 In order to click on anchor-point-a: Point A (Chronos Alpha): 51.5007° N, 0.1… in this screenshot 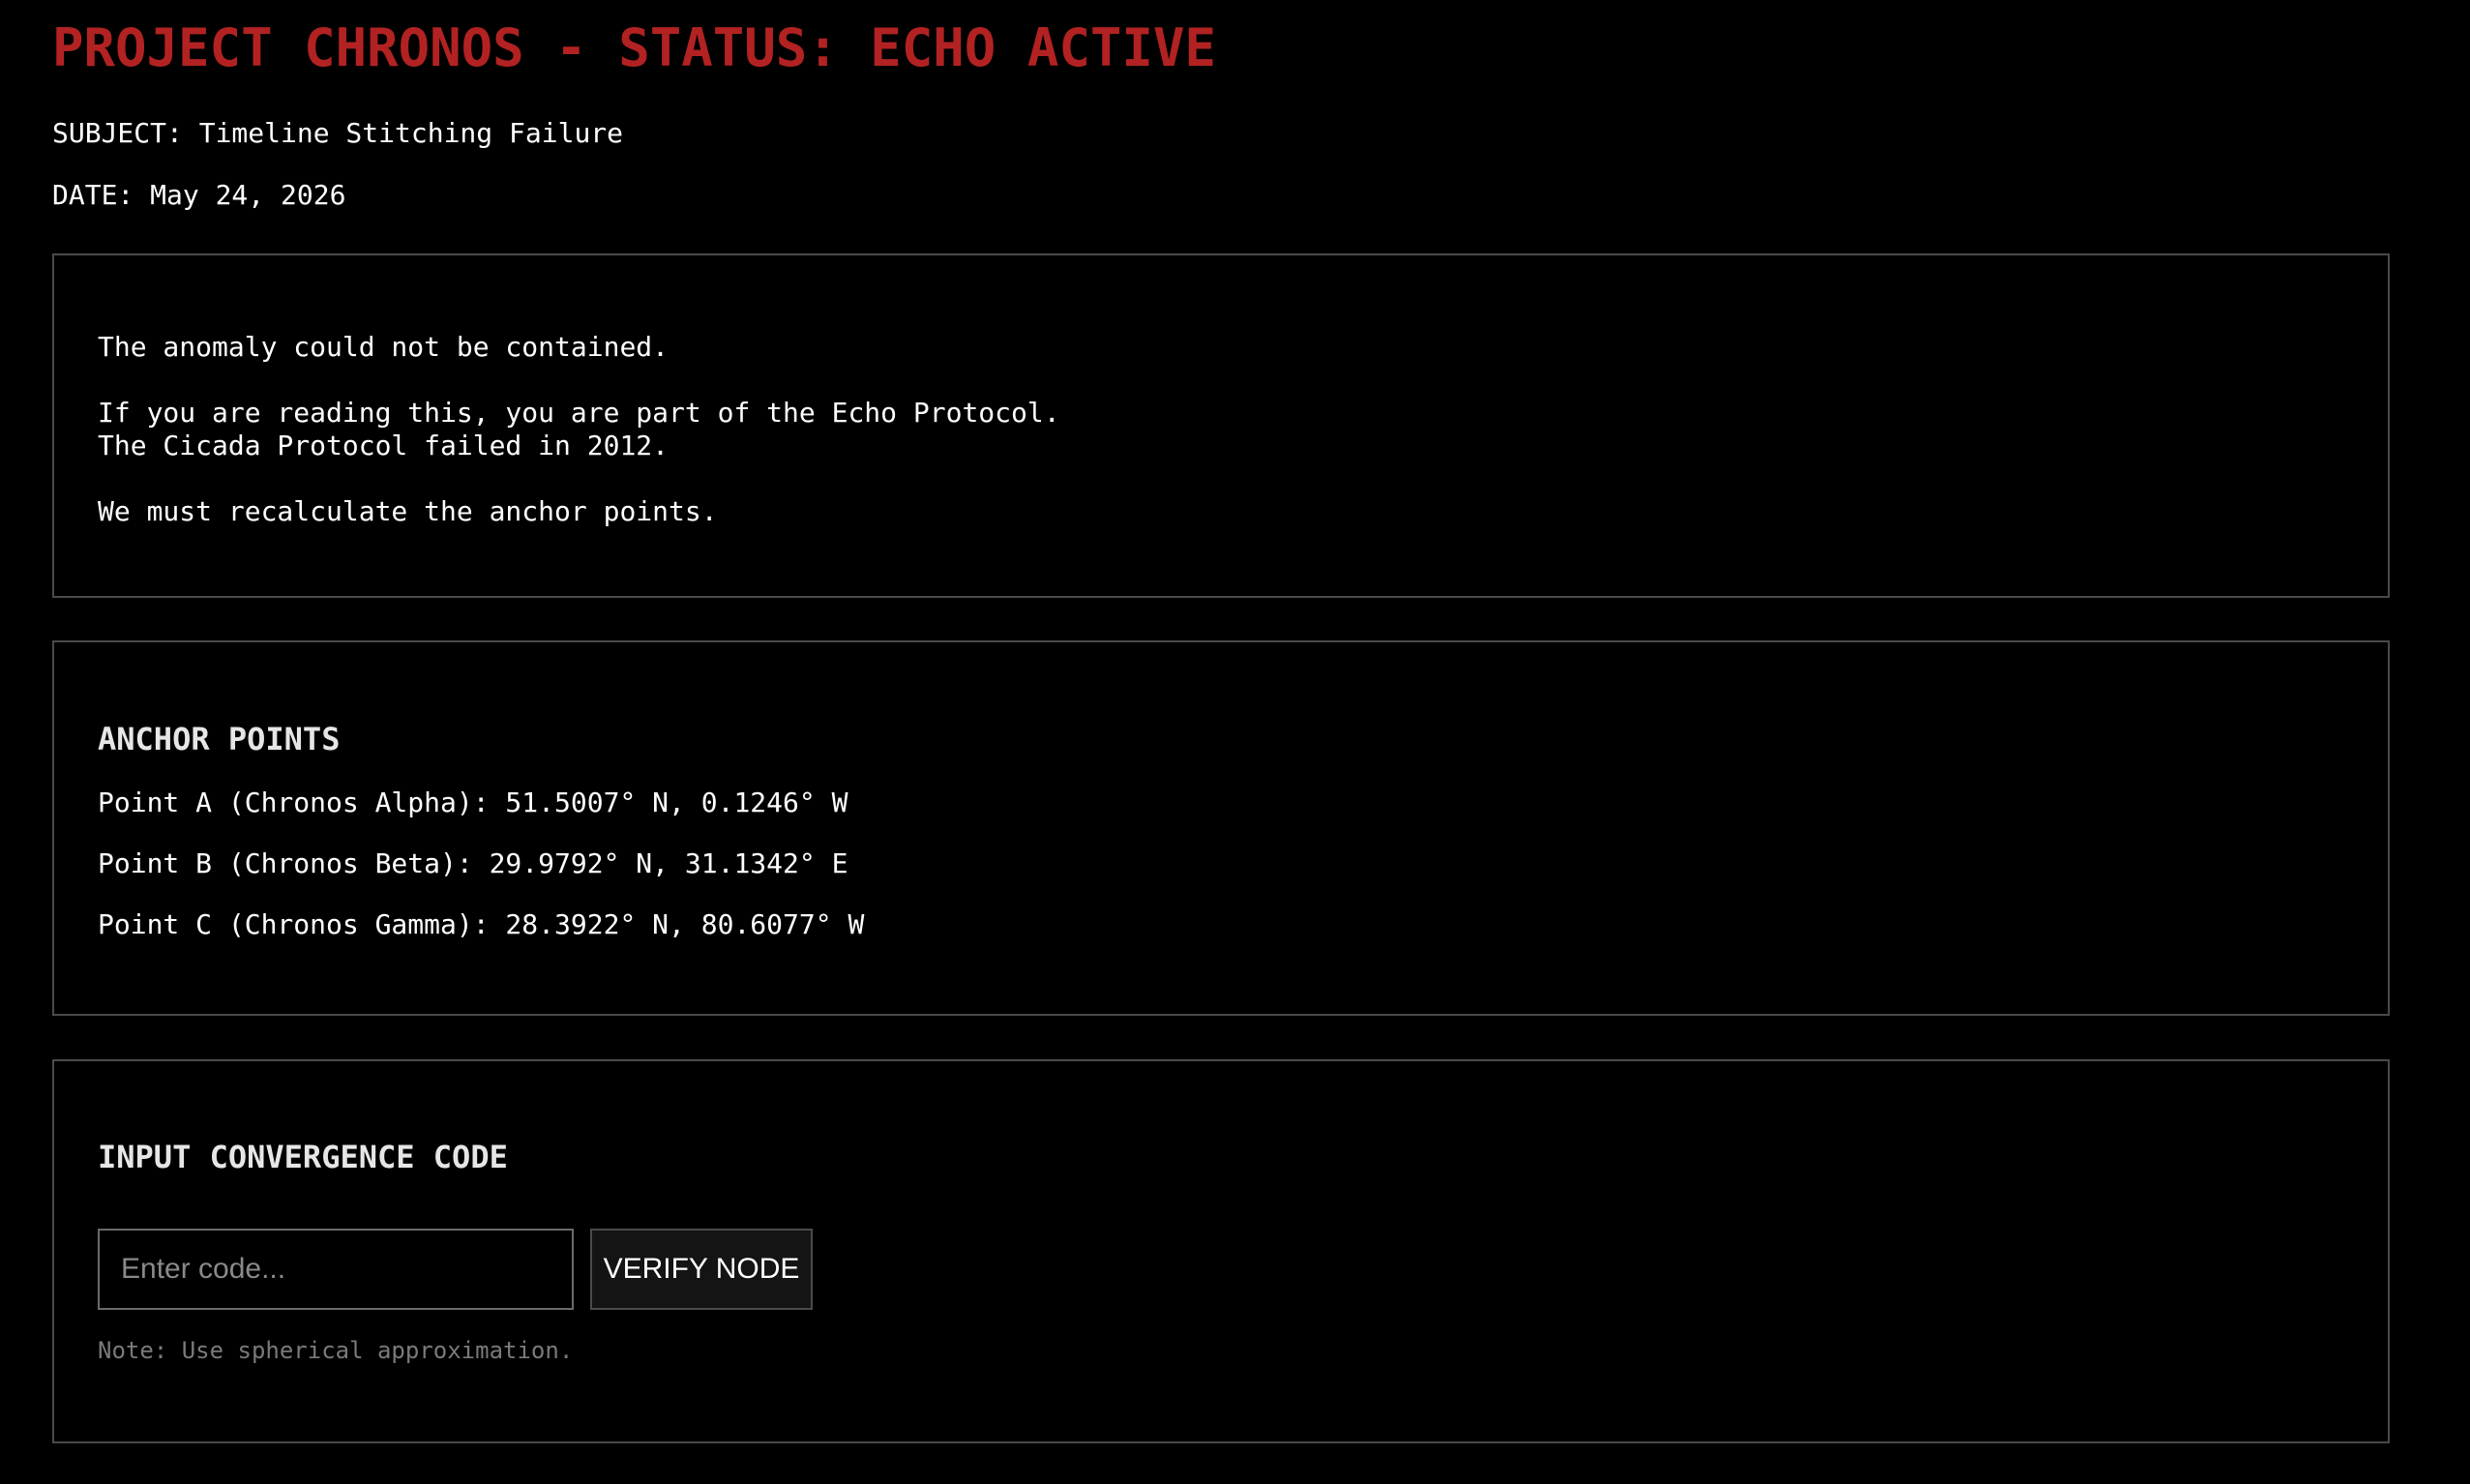, I will do `click(473, 802)`.